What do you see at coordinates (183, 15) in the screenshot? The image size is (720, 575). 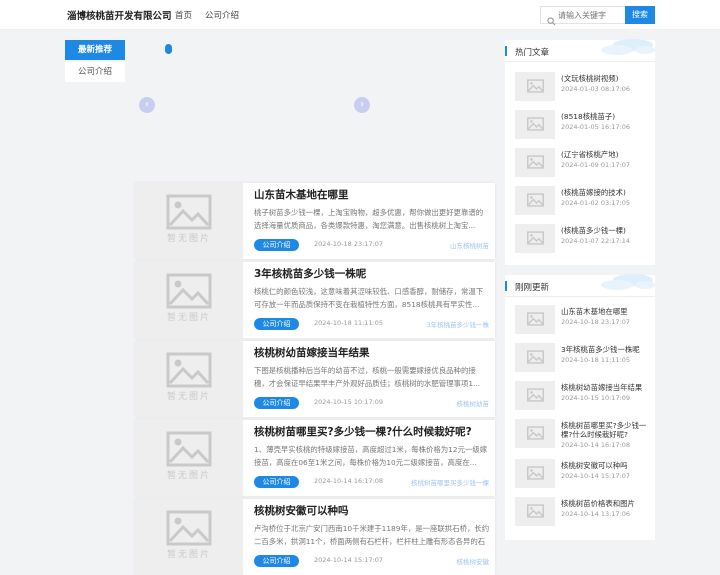 I see `nav-item-home: 首页` at bounding box center [183, 15].